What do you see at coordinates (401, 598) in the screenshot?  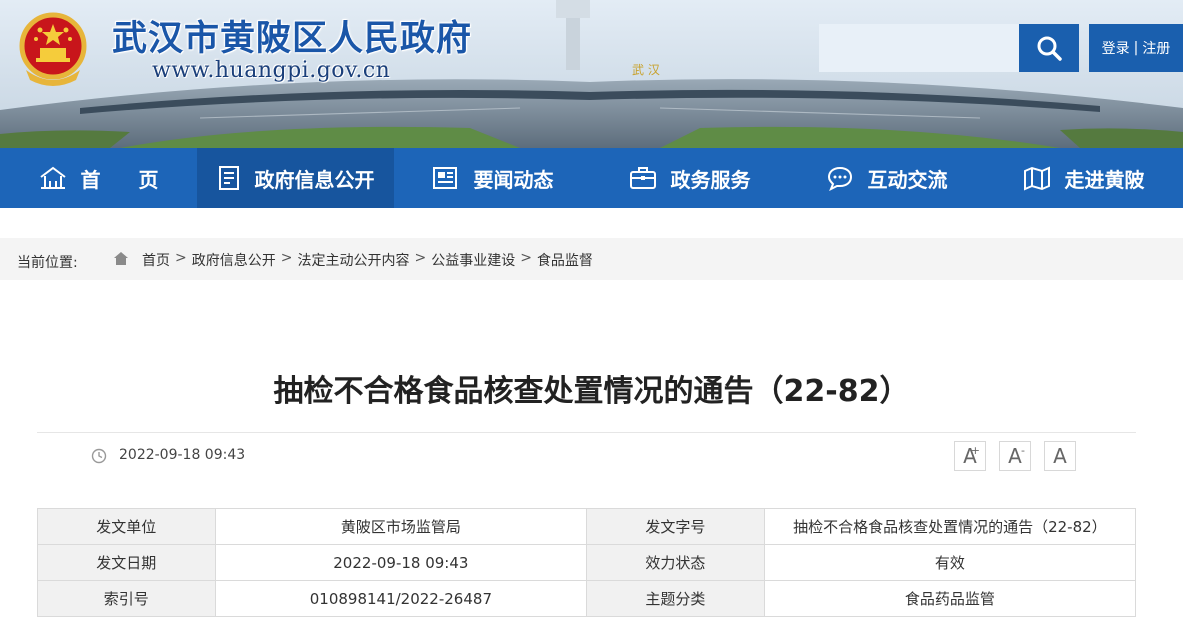 I see `table-value: 010898141/2022-26487` at bounding box center [401, 598].